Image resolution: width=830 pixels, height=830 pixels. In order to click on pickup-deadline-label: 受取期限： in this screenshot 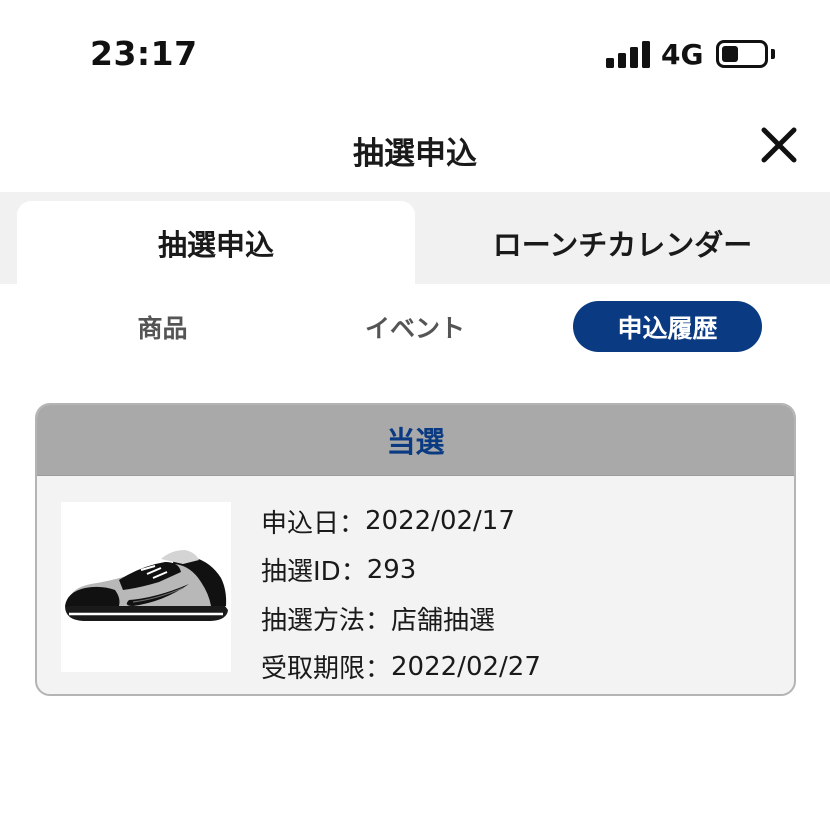, I will do `click(326, 669)`.